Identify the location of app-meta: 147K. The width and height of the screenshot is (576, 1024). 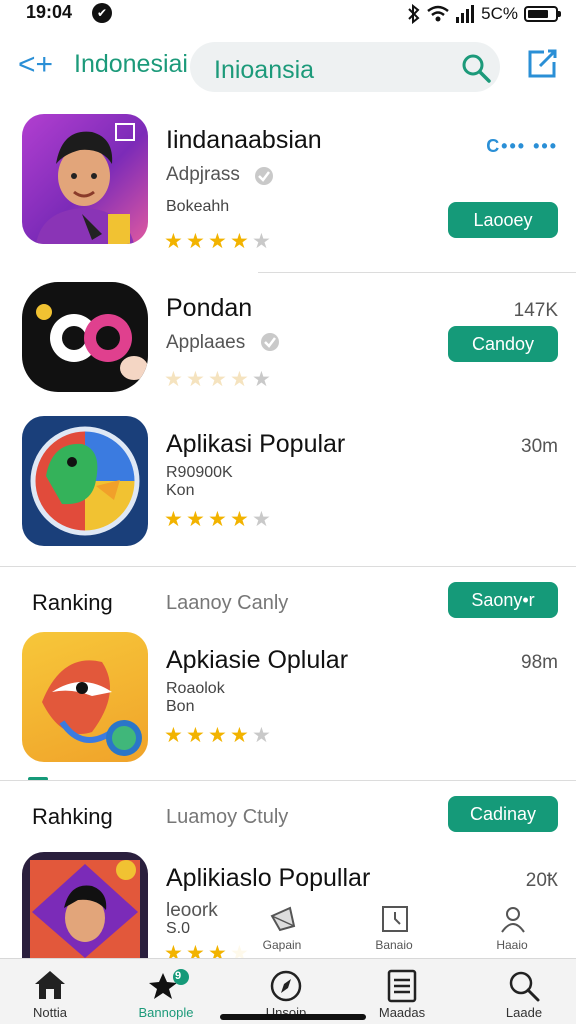
(535, 310).